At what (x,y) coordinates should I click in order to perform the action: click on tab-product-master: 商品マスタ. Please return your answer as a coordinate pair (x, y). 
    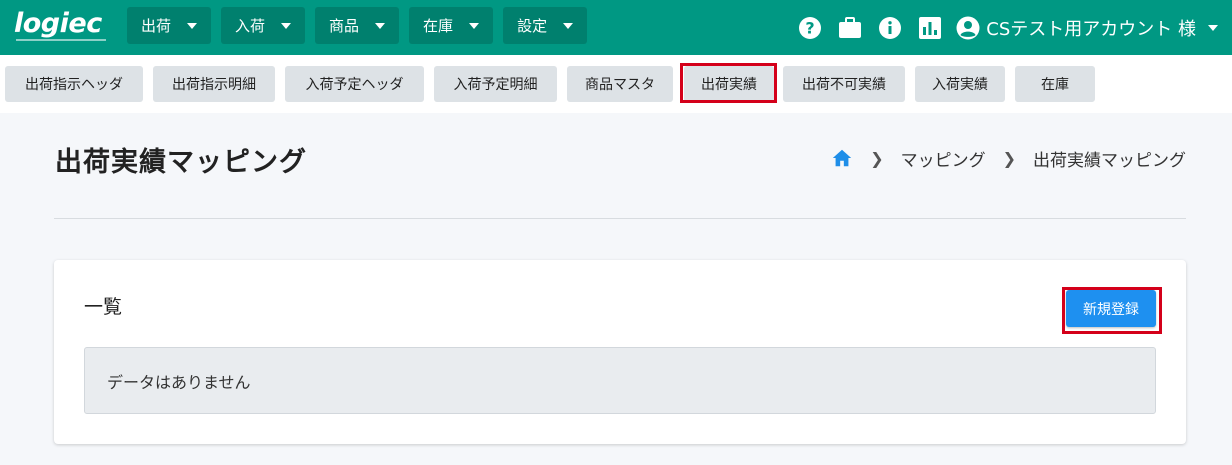
    Looking at the image, I should click on (620, 84).